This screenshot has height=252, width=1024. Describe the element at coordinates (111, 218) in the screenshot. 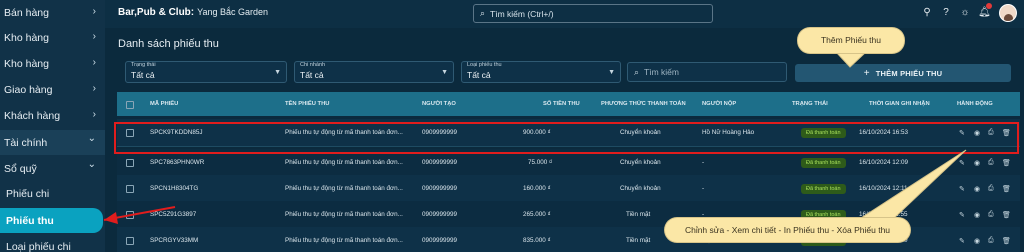

I see `sidebar-arrow-head` at that location.